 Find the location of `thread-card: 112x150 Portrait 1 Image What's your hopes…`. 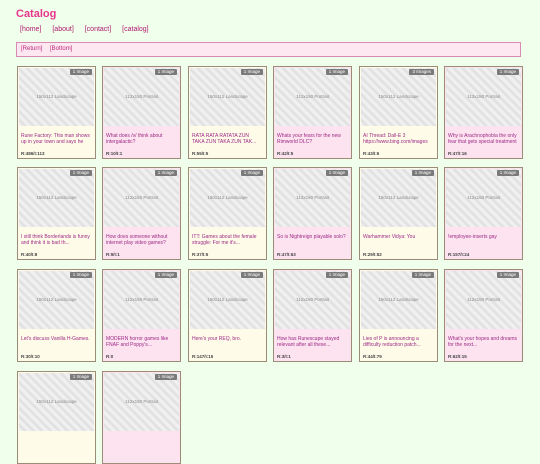

thread-card: 112x150 Portrait 1 Image What's your hopes… is located at coordinates (483, 315).